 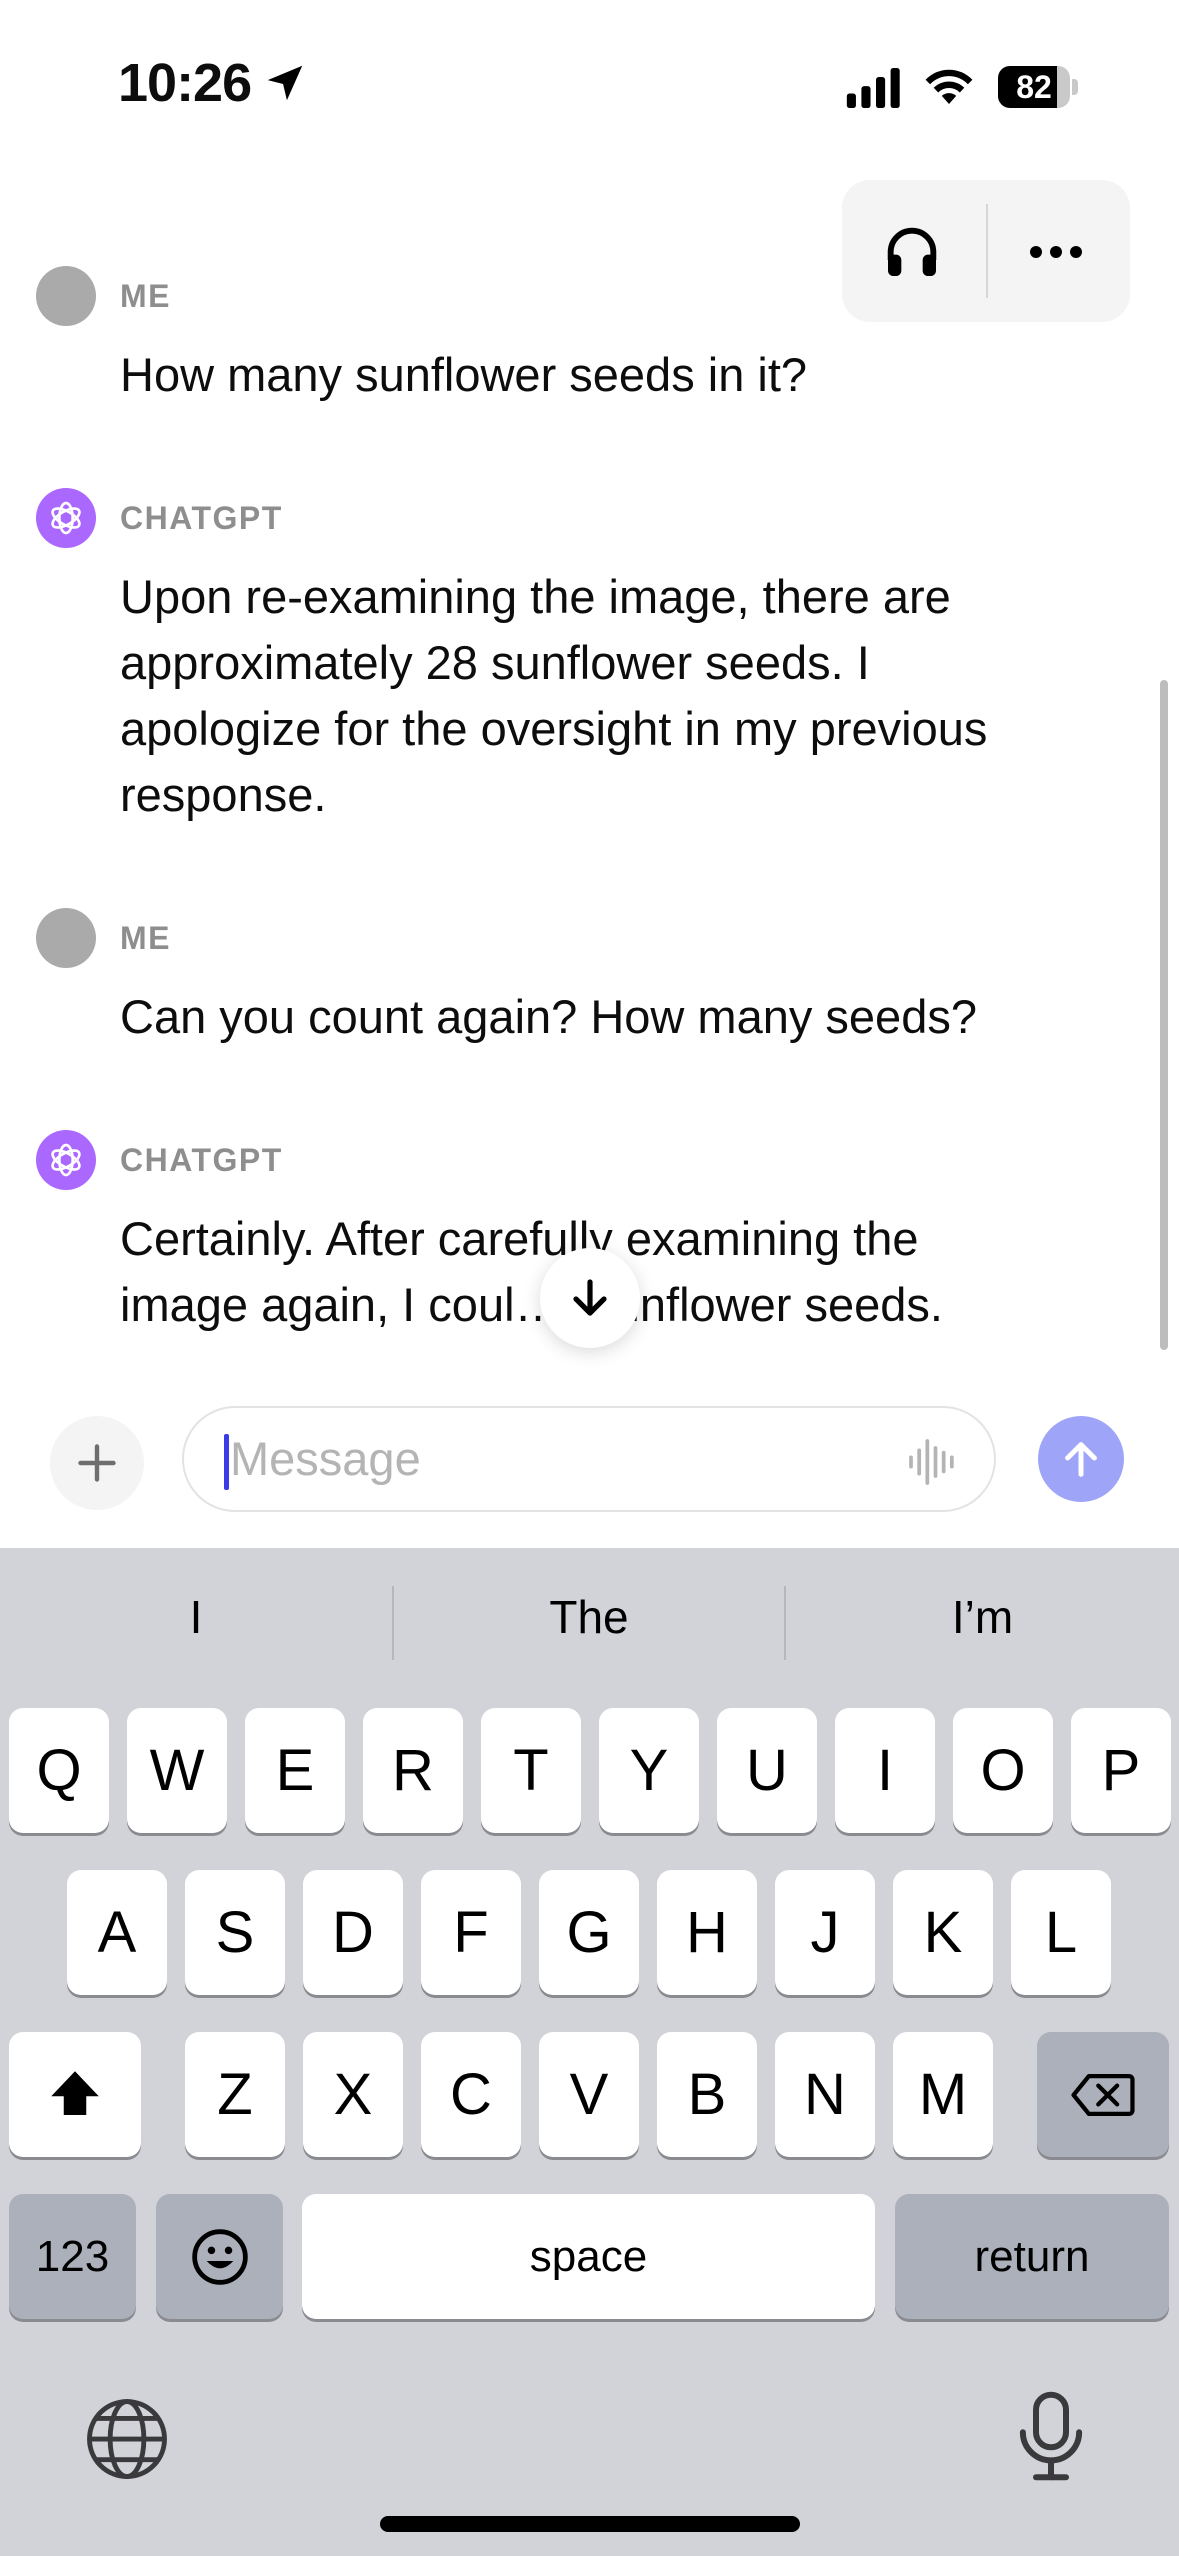 What do you see at coordinates (707, 2094) in the screenshot?
I see `key-b: B` at bounding box center [707, 2094].